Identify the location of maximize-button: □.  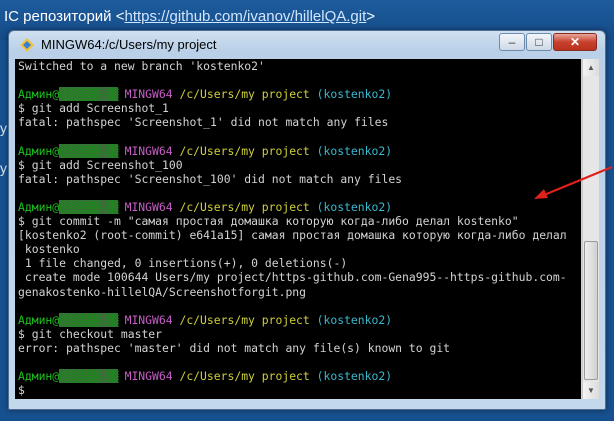
(539, 42).